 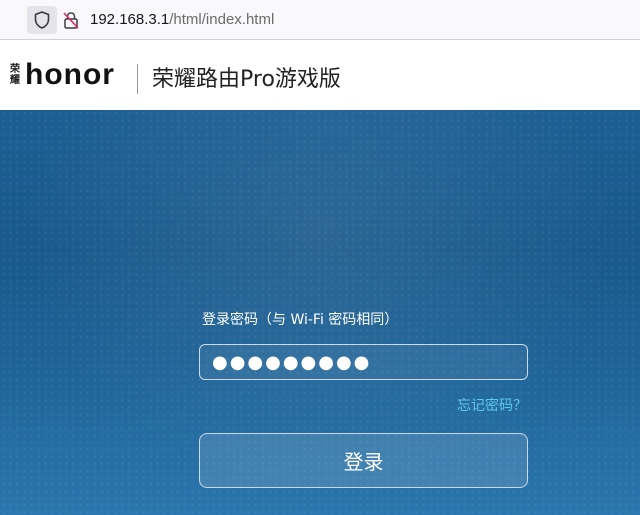 I want to click on logo-chinese: 荣耀, so click(x=15, y=75).